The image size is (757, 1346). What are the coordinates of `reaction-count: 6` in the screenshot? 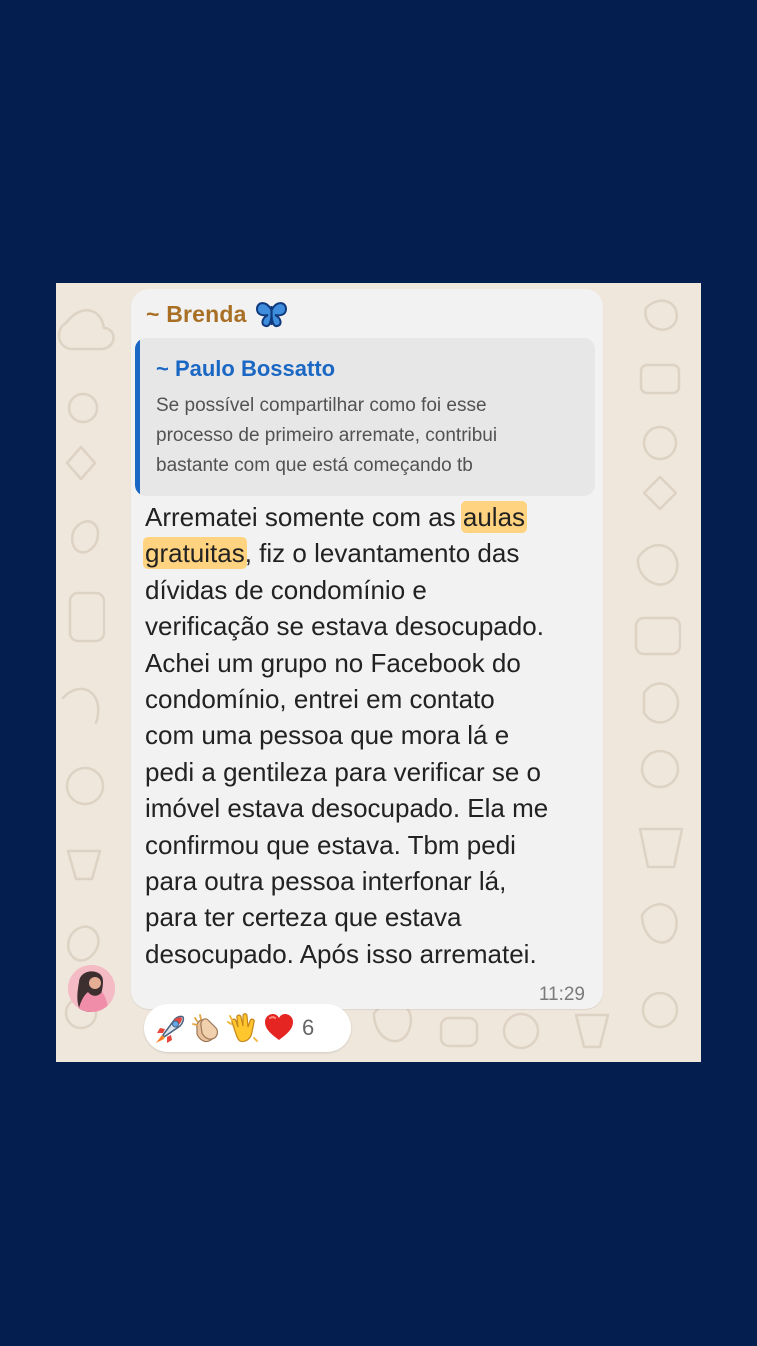 It's located at (308, 1027).